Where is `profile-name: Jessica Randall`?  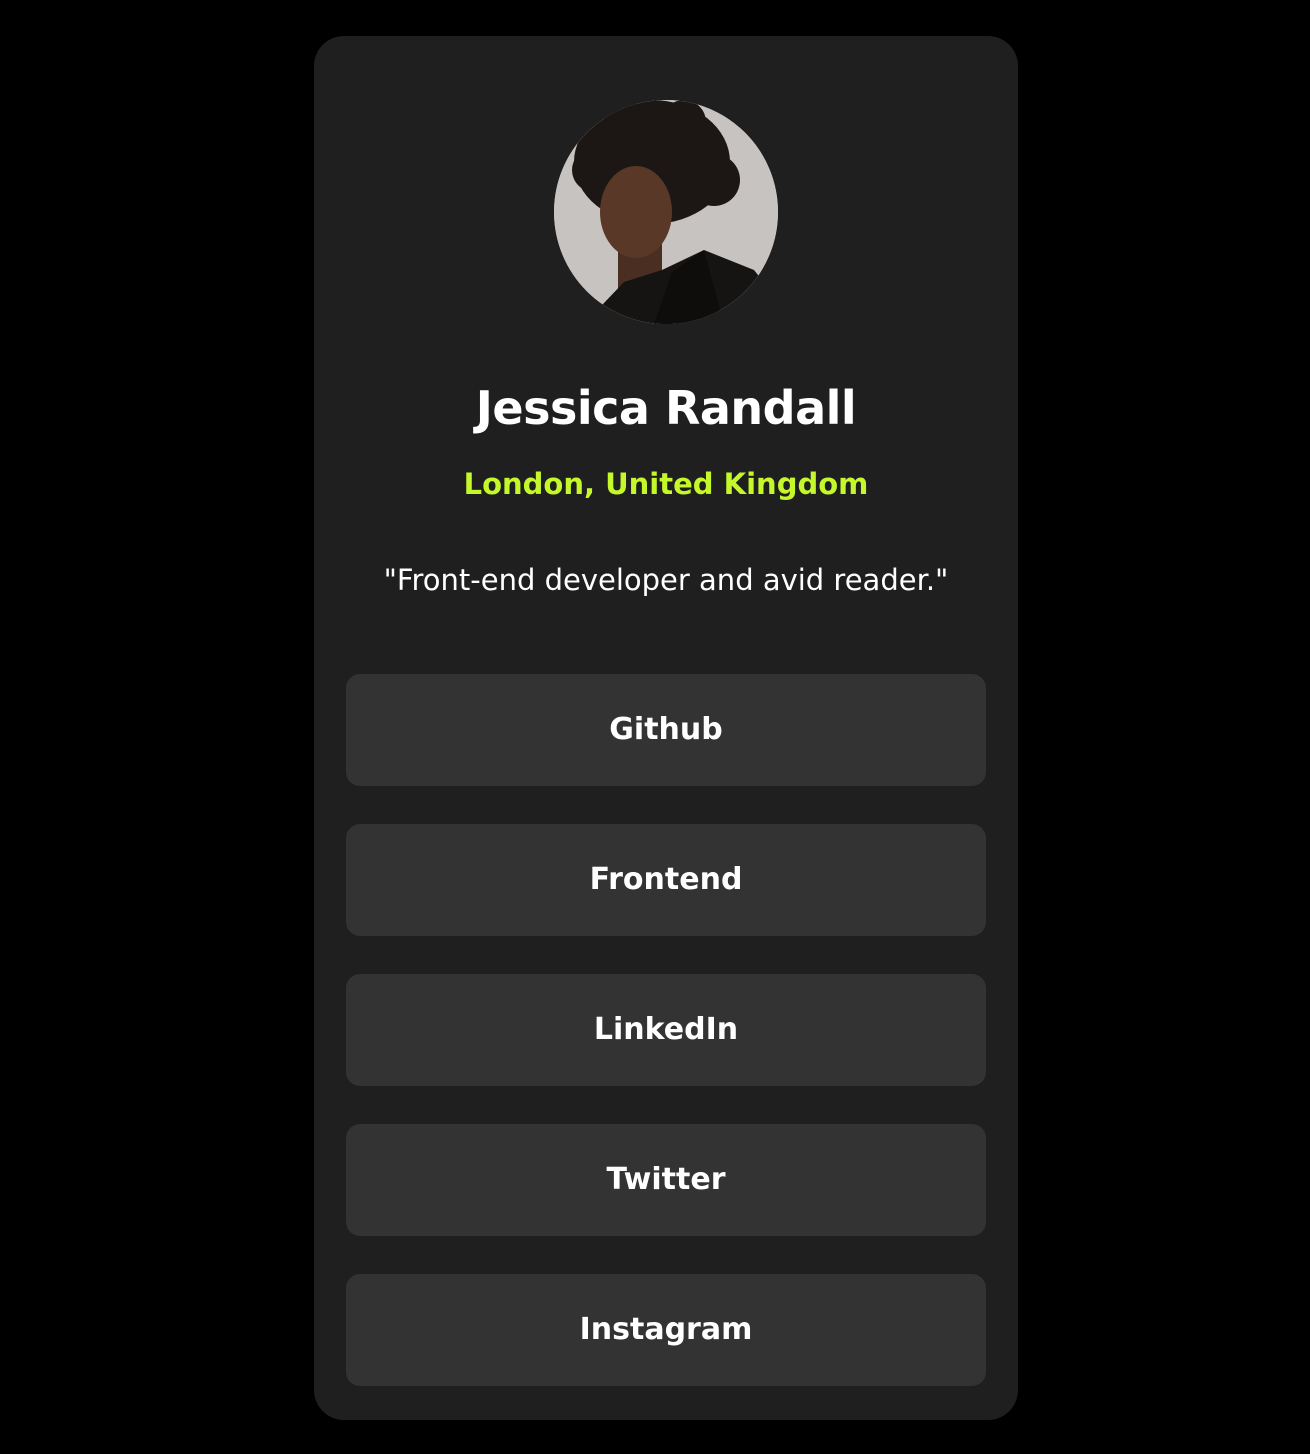 profile-name: Jessica Randall is located at coordinates (666, 408).